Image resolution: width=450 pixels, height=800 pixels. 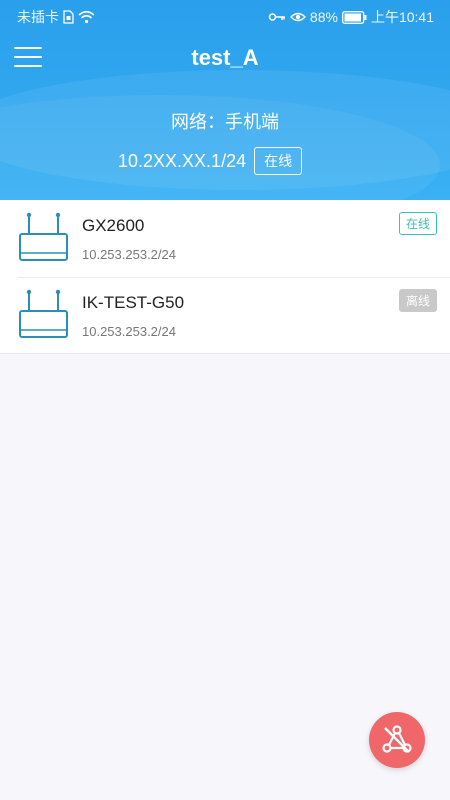 I want to click on device-name: IK-TEST-G50, so click(x=133, y=302).